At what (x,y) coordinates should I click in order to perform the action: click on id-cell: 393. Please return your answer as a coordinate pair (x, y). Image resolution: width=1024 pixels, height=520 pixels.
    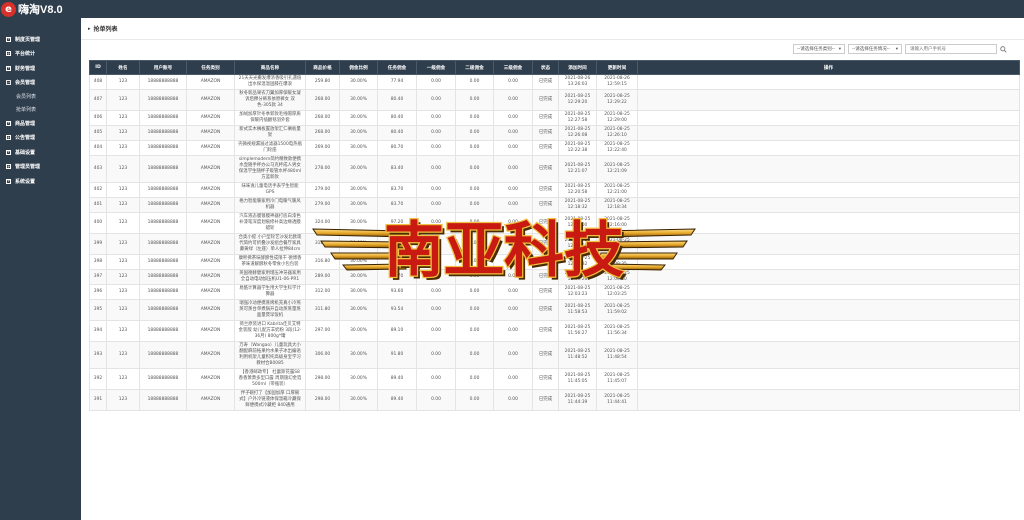
    Looking at the image, I should click on (98, 355).